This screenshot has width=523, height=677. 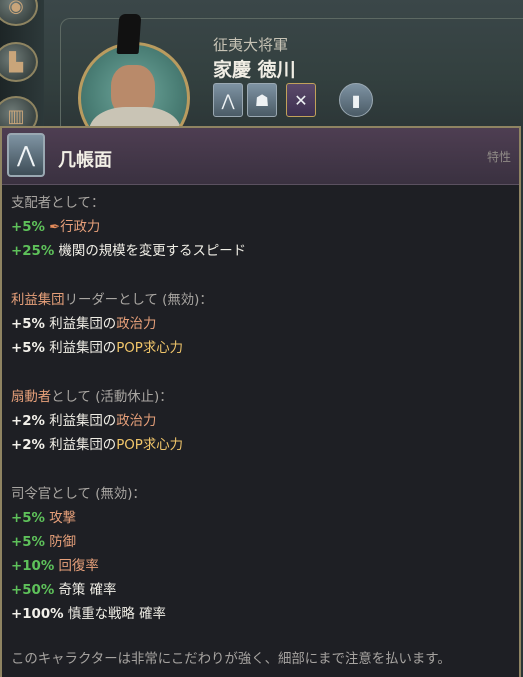 What do you see at coordinates (152, 251) in the screenshot?
I see `modifier-label: 機関の規模を変更するスピード` at bounding box center [152, 251].